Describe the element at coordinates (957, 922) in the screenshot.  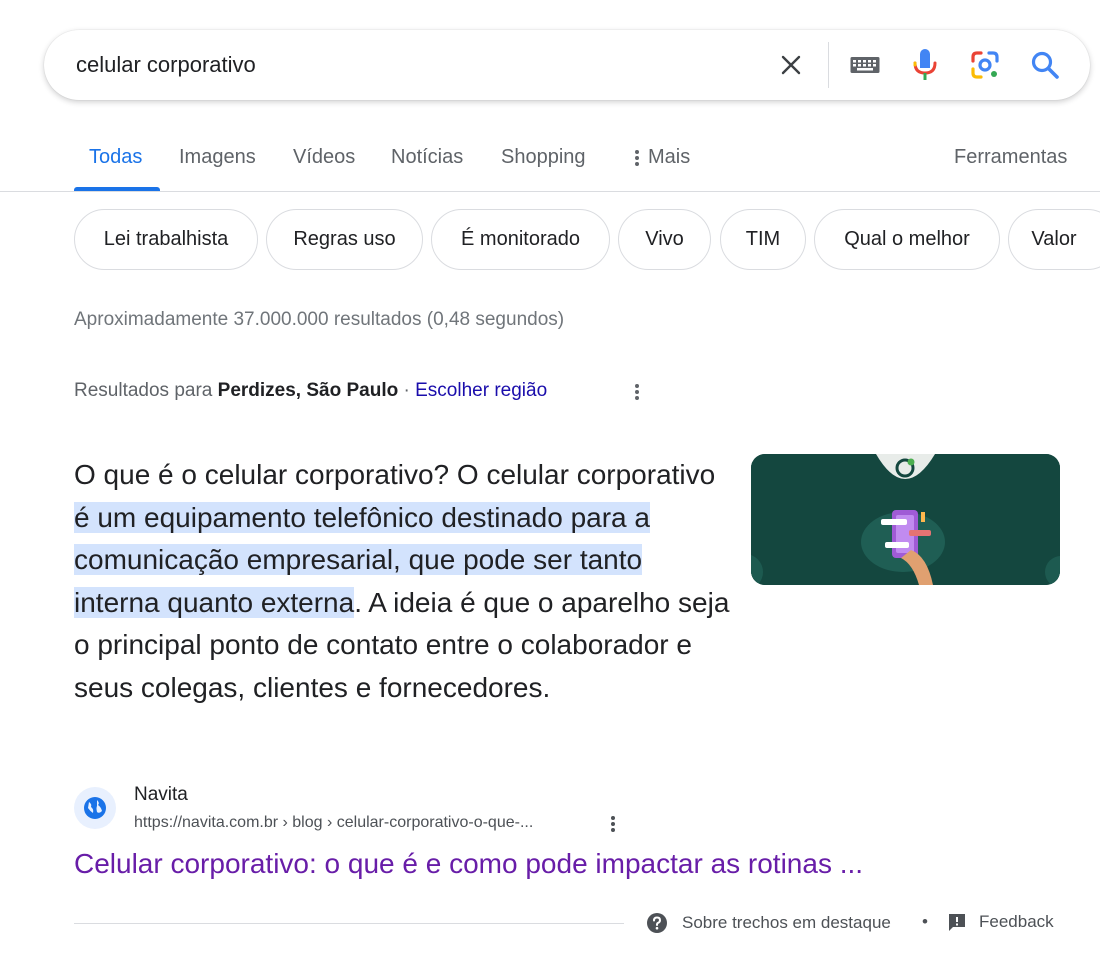
I see `feedback-icon` at that location.